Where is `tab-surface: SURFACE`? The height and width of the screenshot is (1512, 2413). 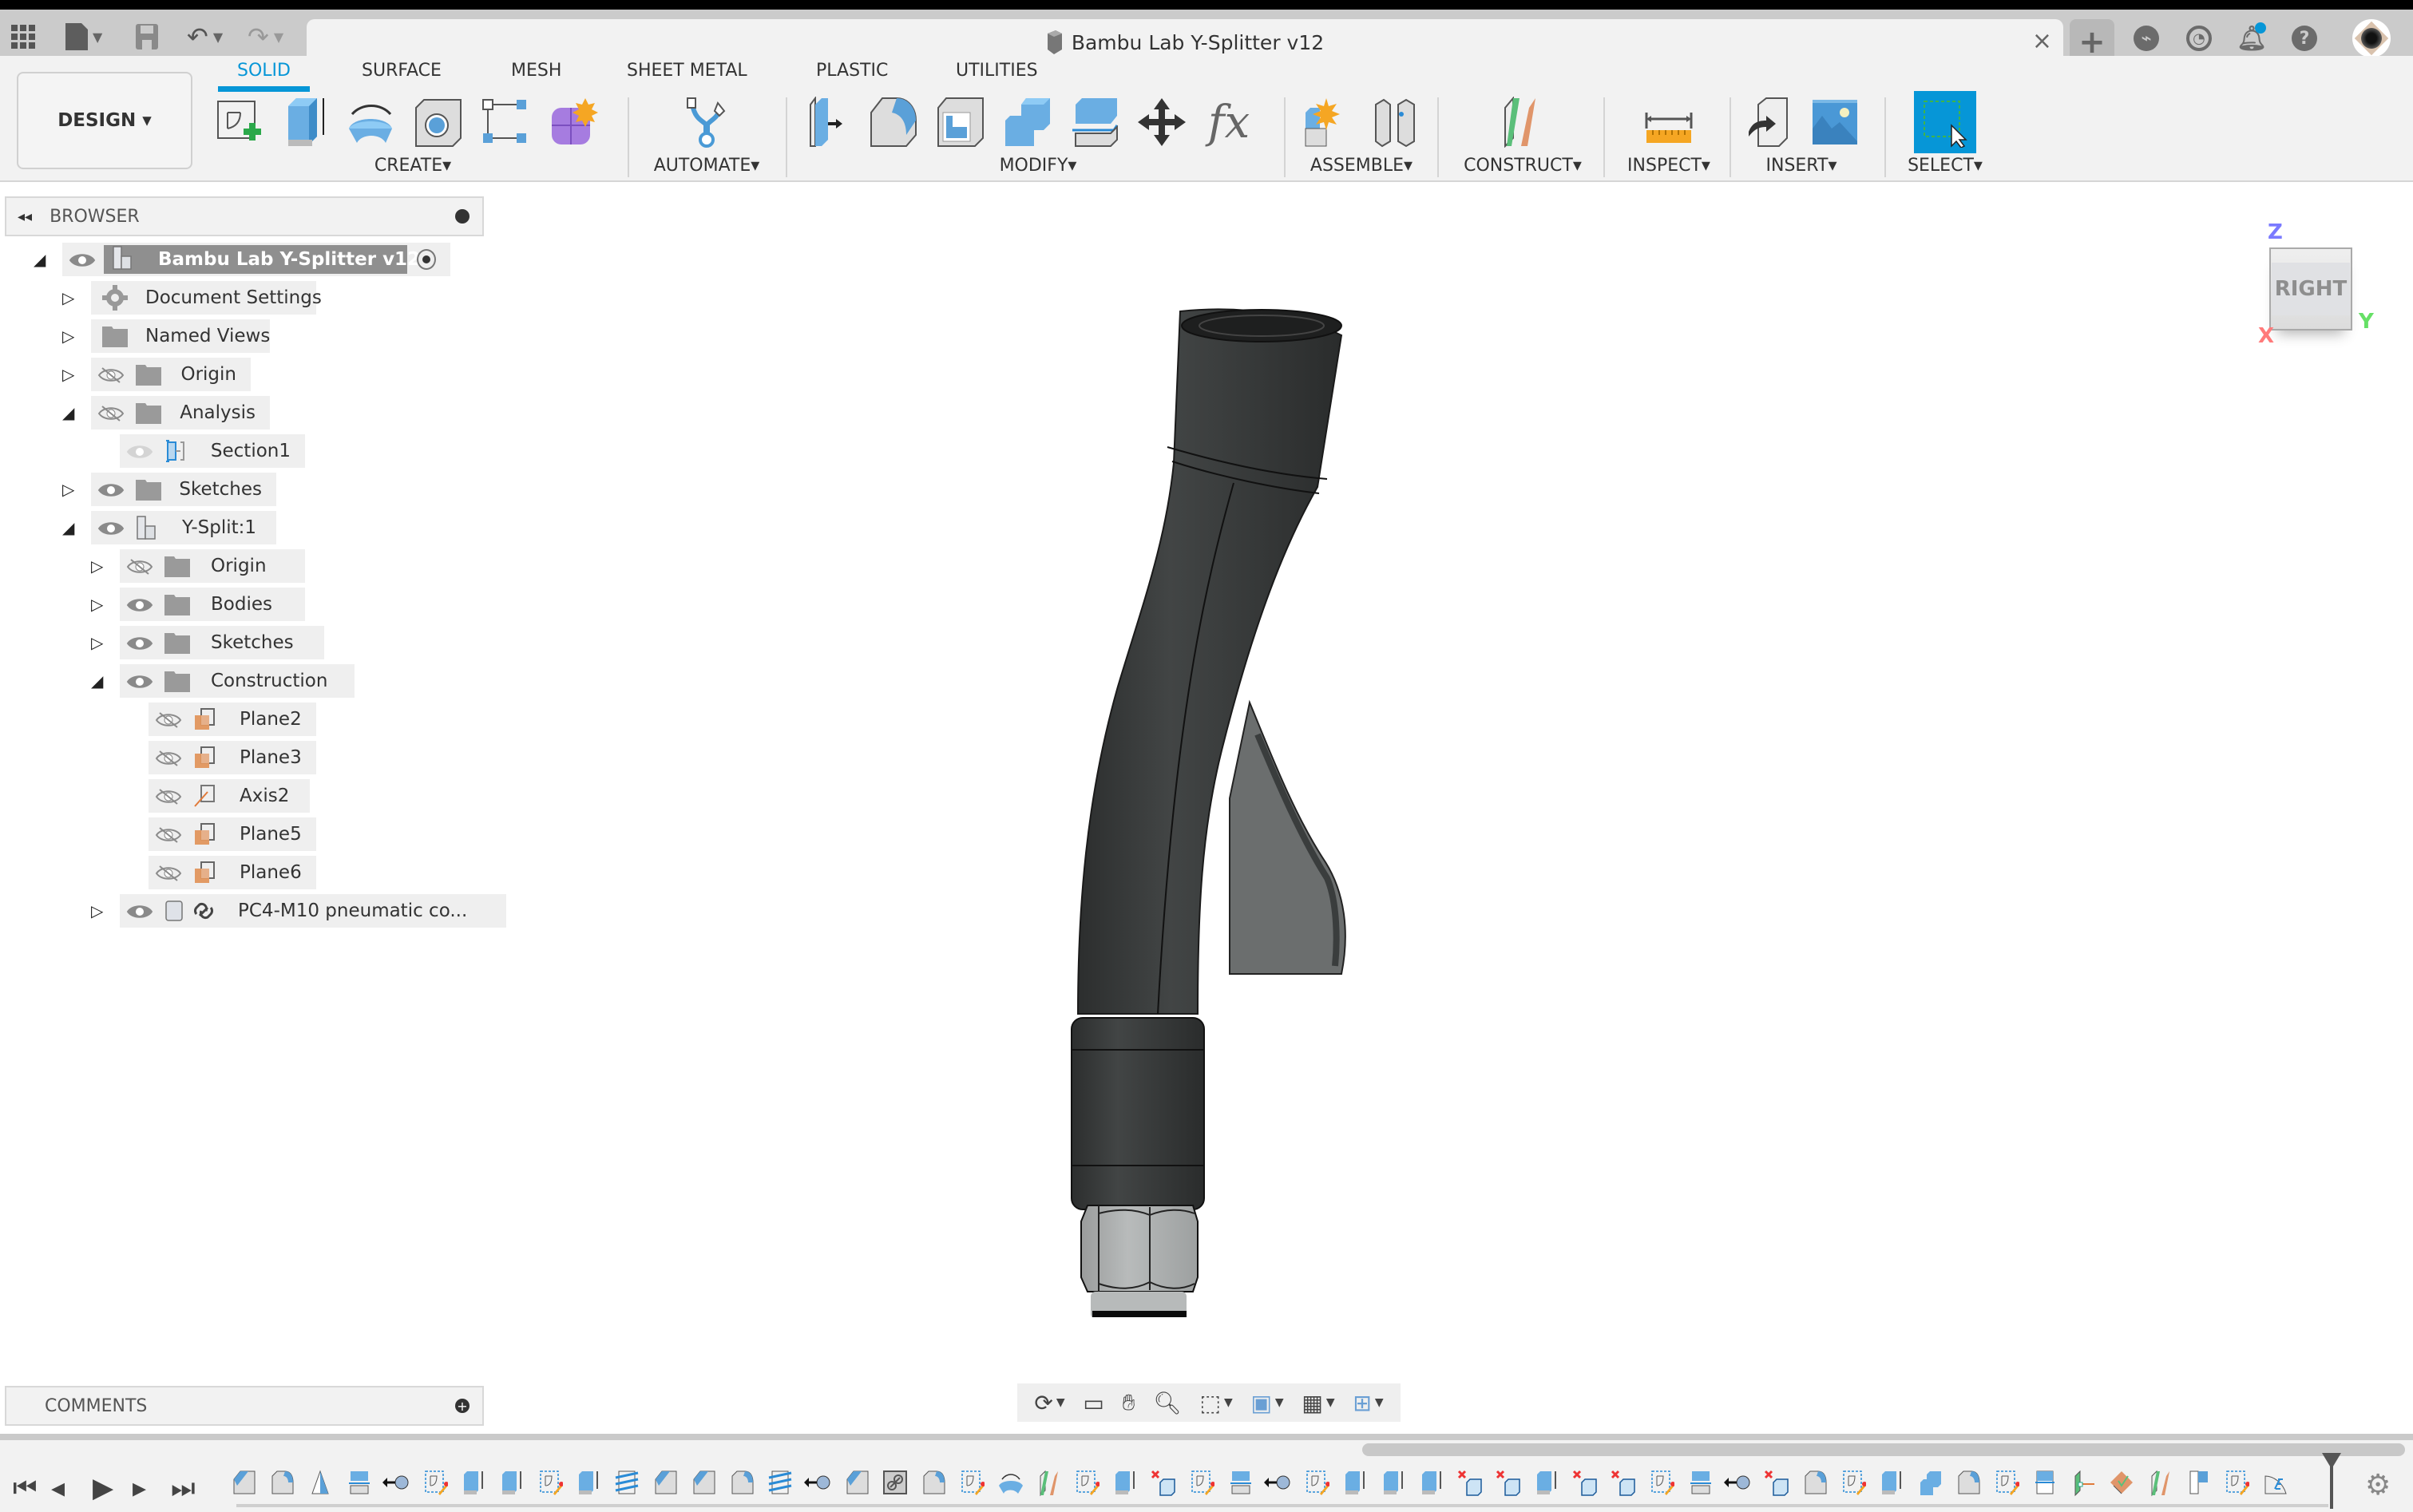
tab-surface: SURFACE is located at coordinates (402, 71).